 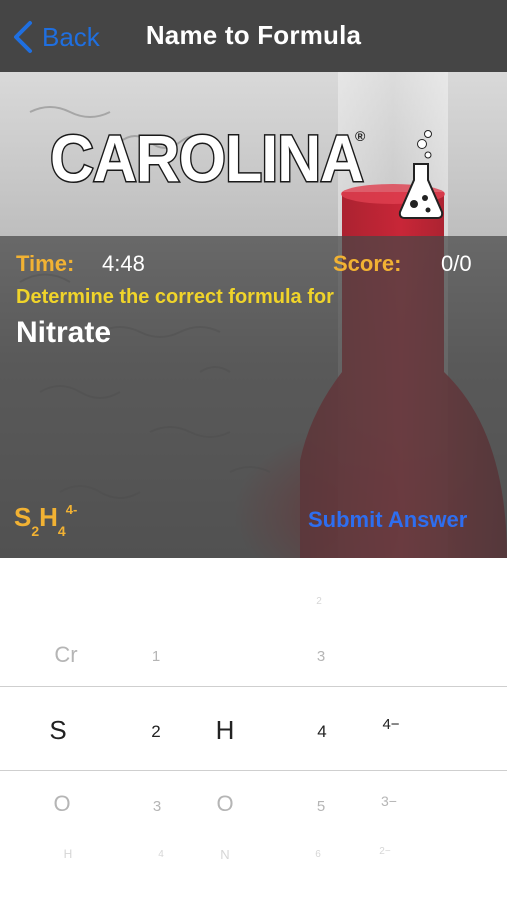 What do you see at coordinates (156, 656) in the screenshot?
I see `picker-subscript1-above: 1` at bounding box center [156, 656].